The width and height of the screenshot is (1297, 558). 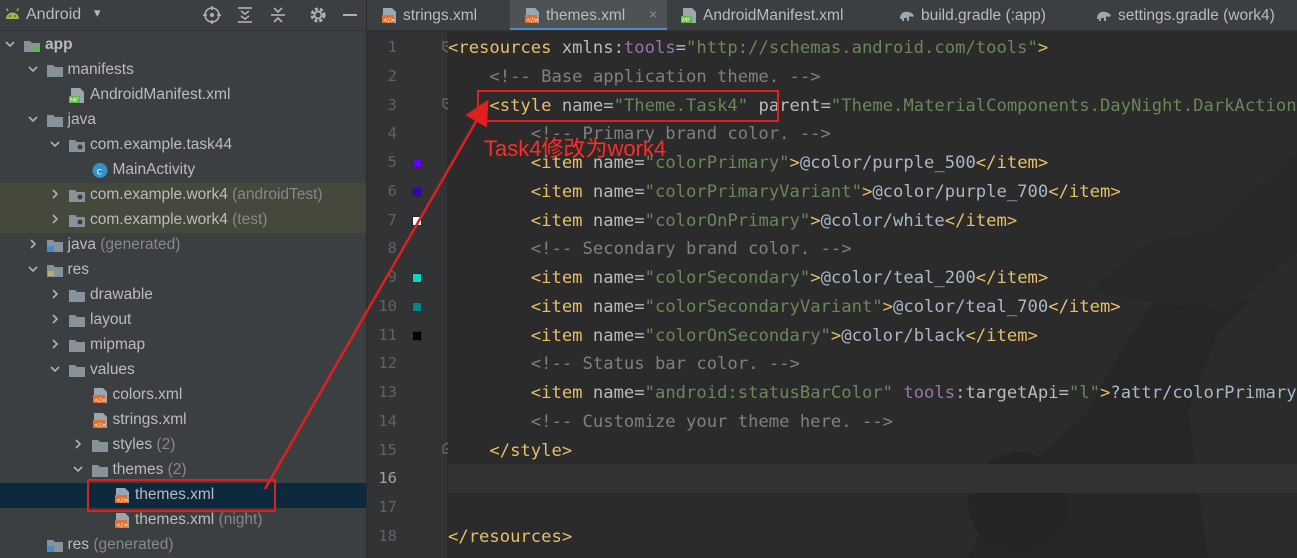 I want to click on tree-item-layout: layout, so click(x=183, y=320).